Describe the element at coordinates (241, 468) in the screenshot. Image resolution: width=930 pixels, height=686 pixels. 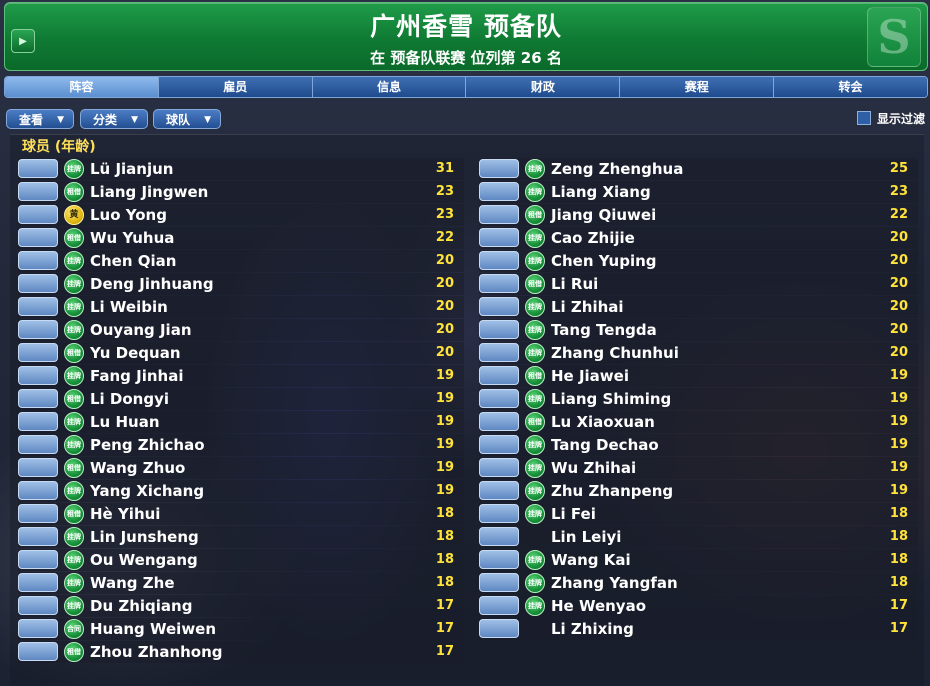
I see `player-row: 租借 Wang Zhuo 19` at that location.